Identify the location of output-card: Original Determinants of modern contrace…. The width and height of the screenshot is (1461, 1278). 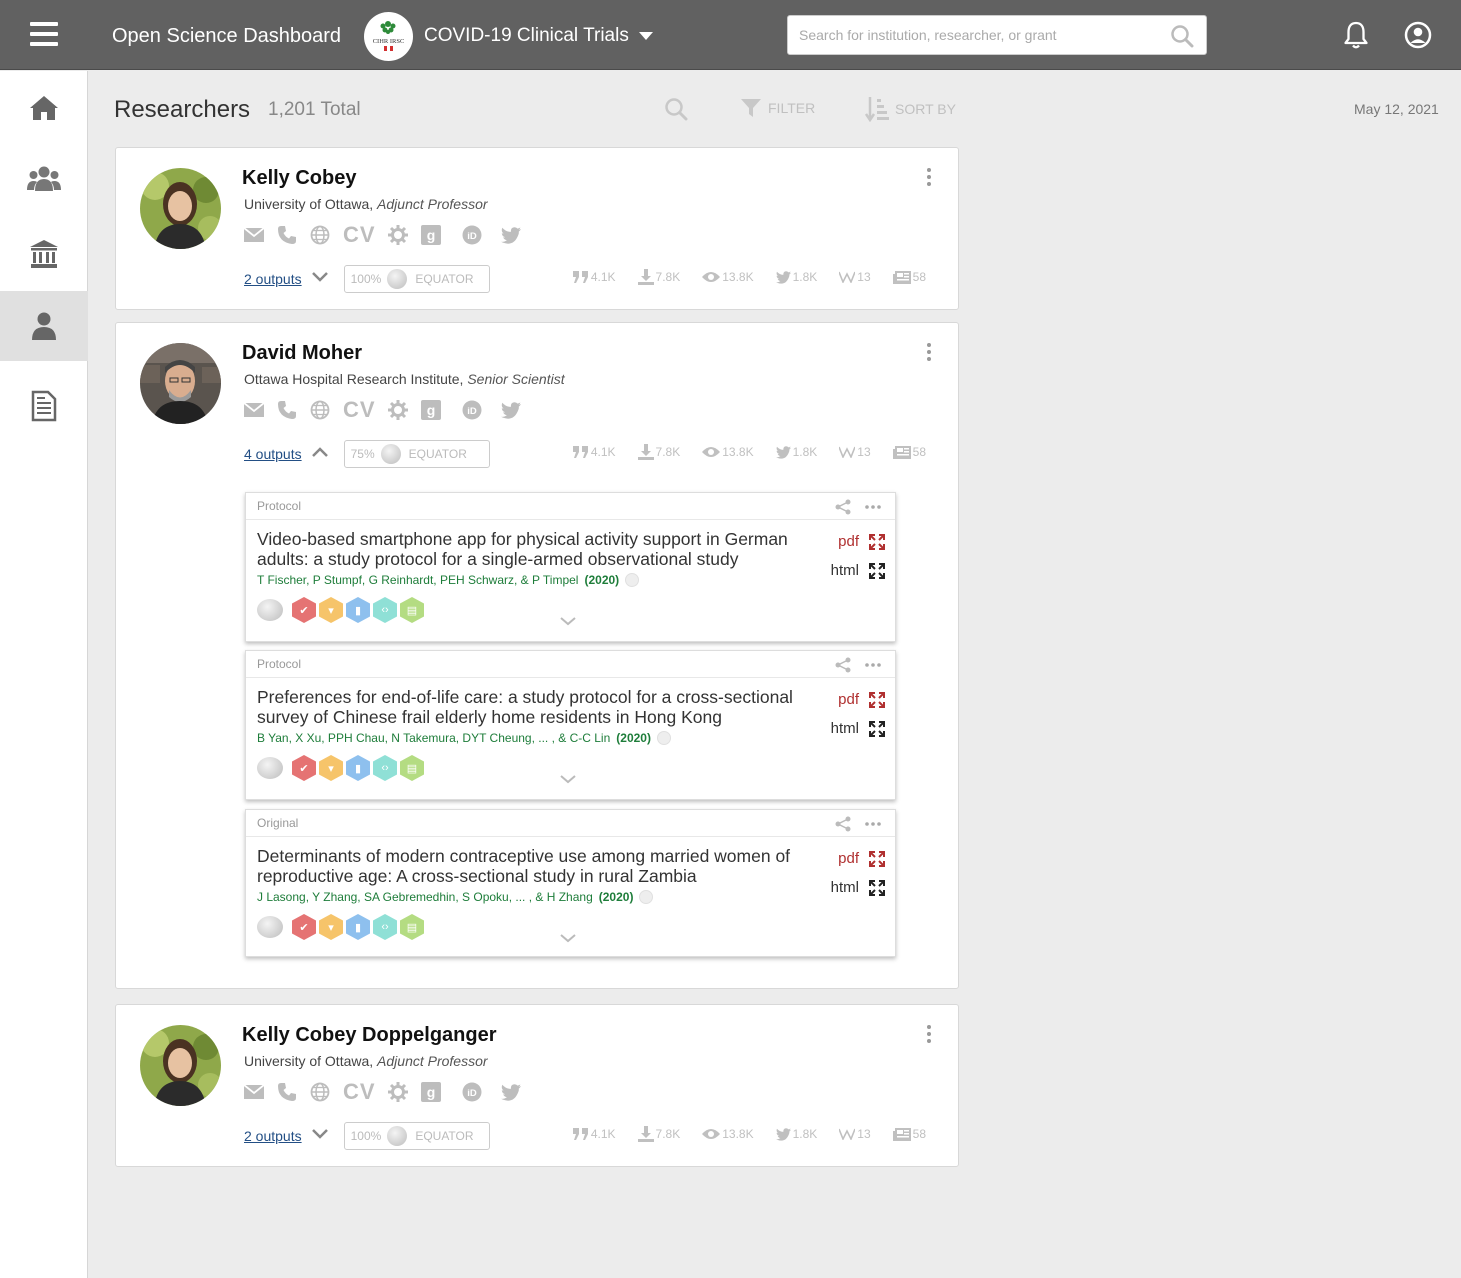
(570, 883).